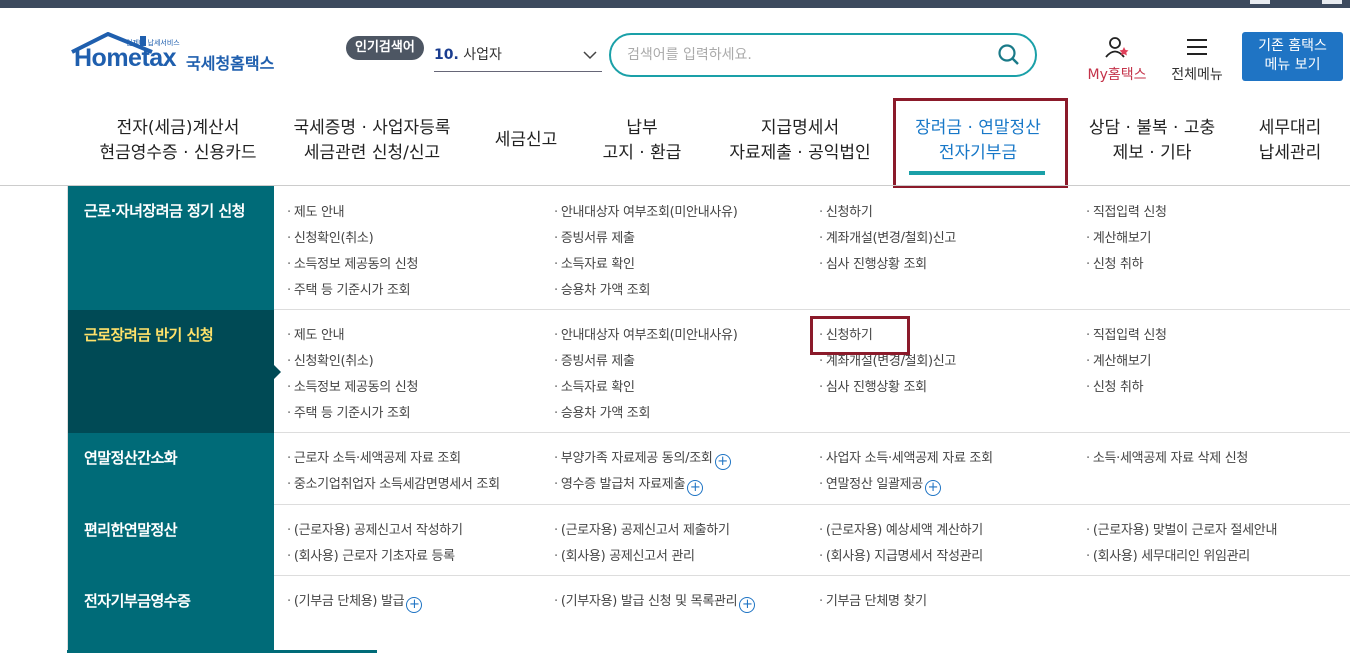 The image size is (1350, 653). Describe the element at coordinates (1292, 46) in the screenshot. I see `old-menu-line1: 기존 홈택스` at that location.